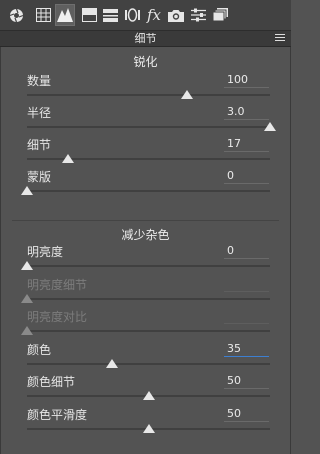 The image size is (320, 454). I want to click on lens-icon, so click(132, 15).